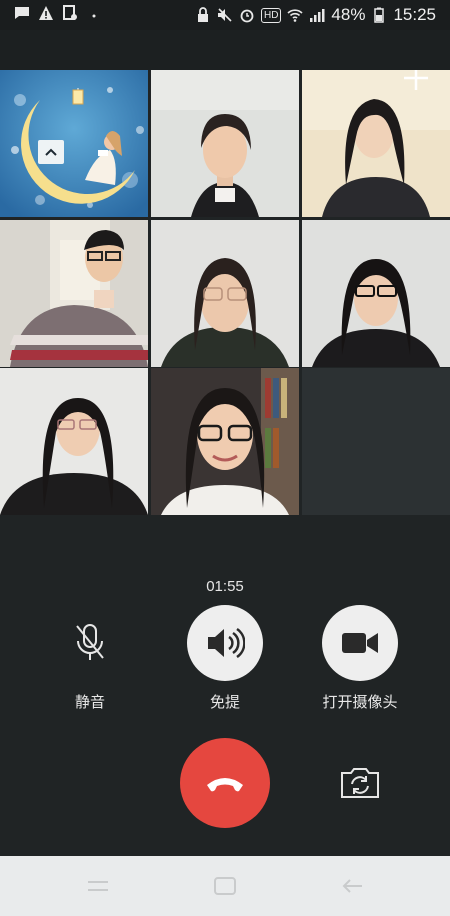 This screenshot has height=916, width=450. I want to click on camera-circle, so click(360, 643).